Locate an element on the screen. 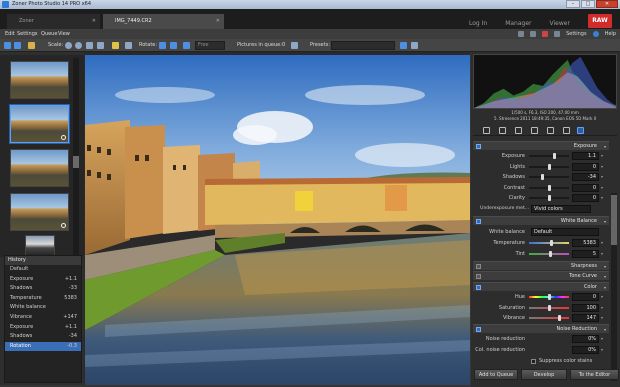 The height and width of the screenshot is (387, 620). tone-curve-enable-checkbox is located at coordinates (478, 276).